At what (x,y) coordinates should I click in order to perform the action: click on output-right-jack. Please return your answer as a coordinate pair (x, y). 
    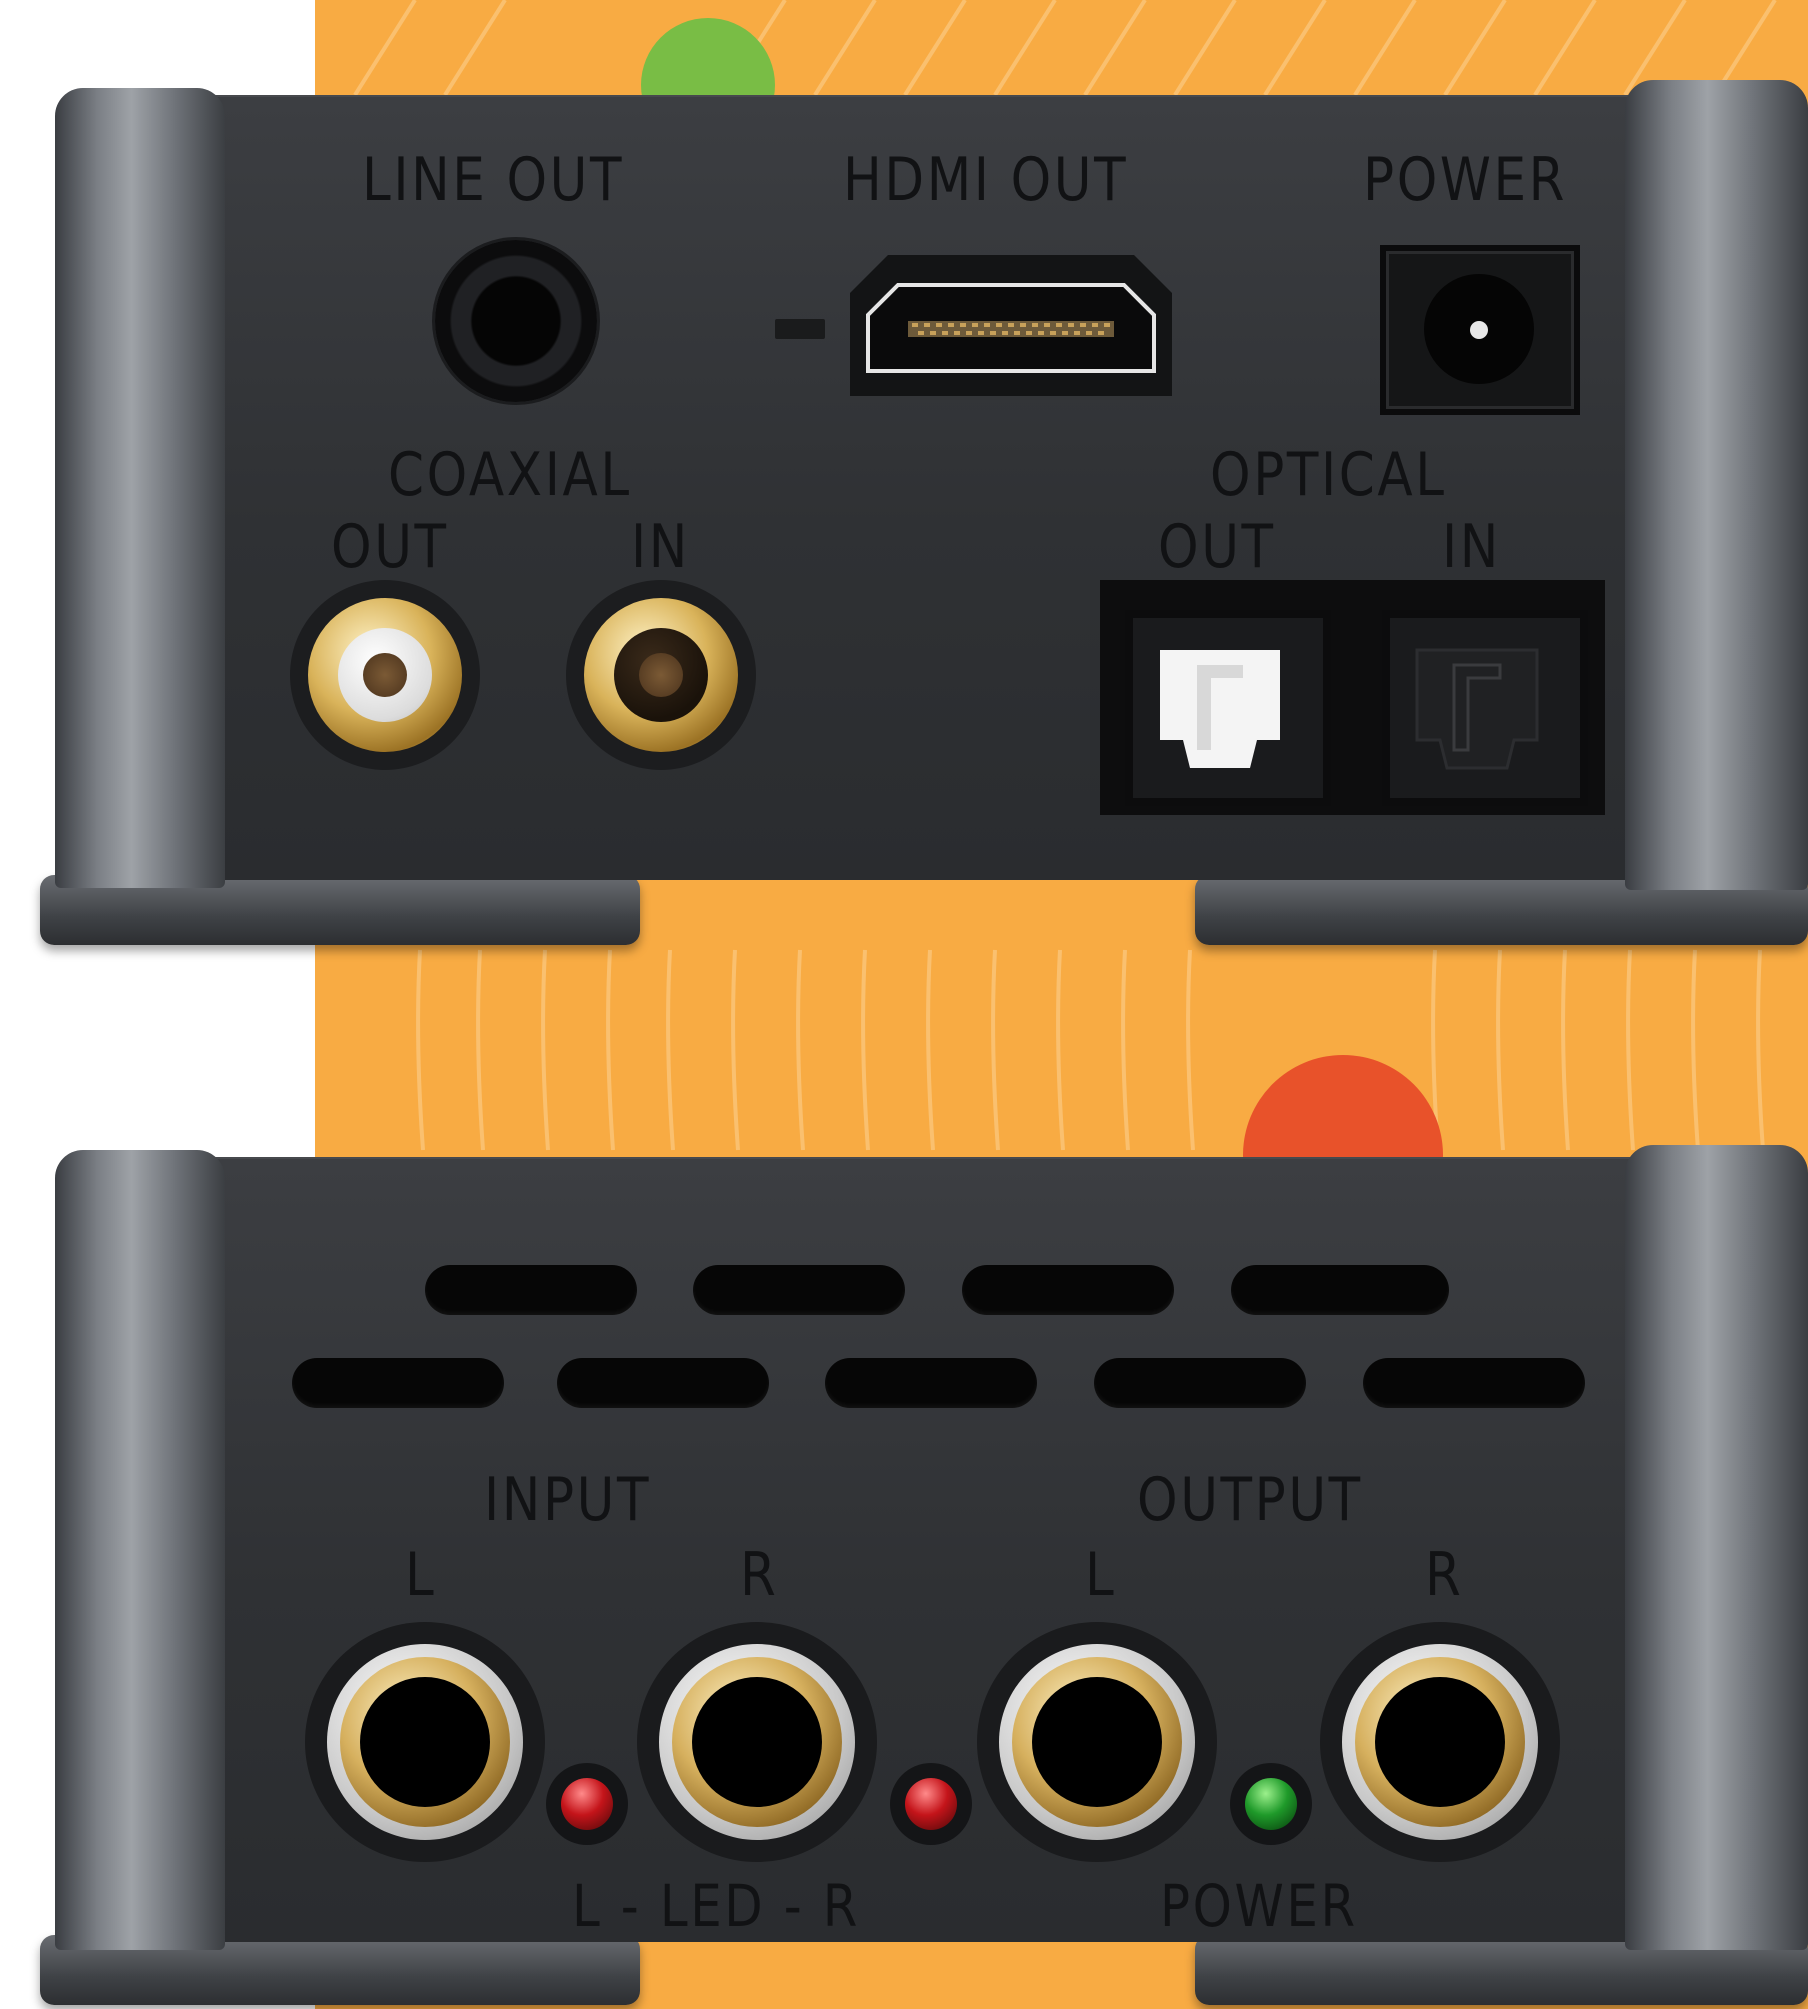
    Looking at the image, I should click on (1440, 1742).